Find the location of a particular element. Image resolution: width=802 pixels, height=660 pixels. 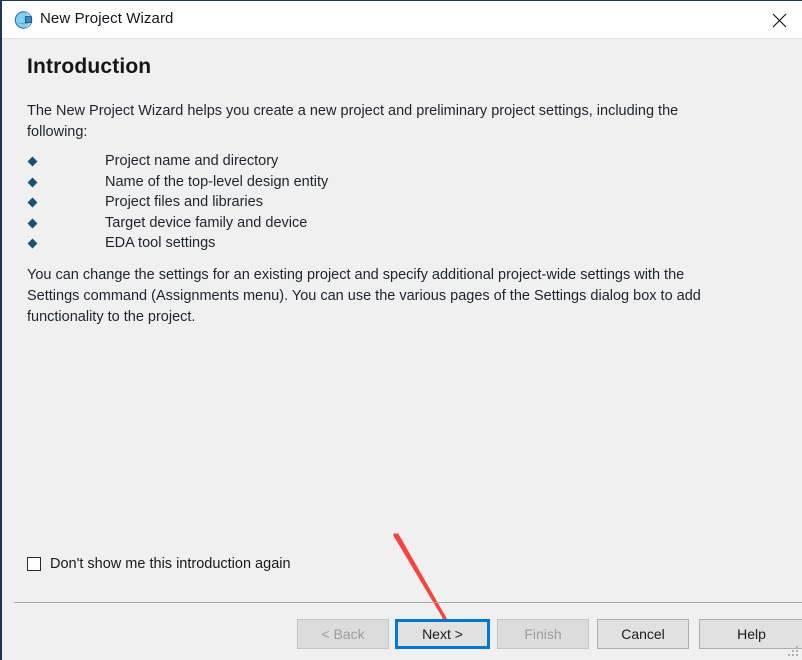

next-button: Next > is located at coordinates (442, 634).